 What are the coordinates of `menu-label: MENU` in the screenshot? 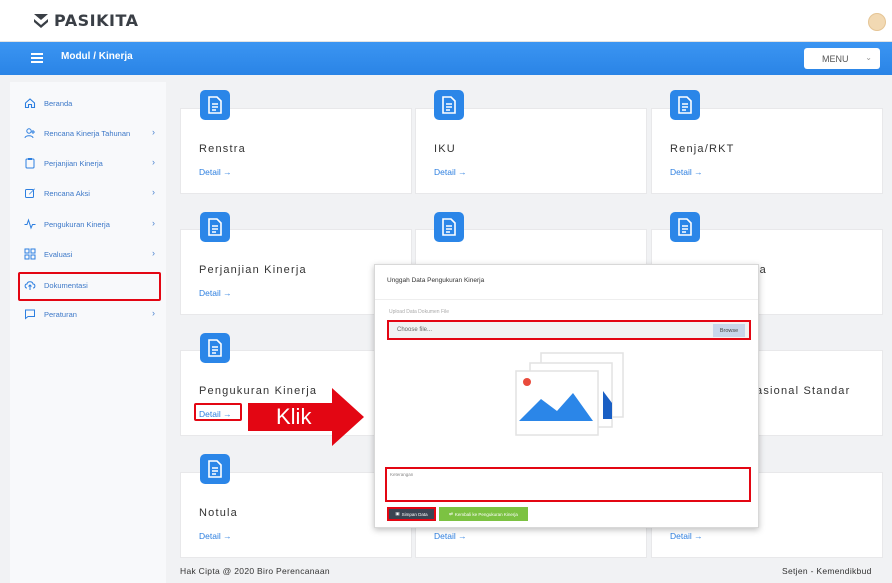 It's located at (835, 58).